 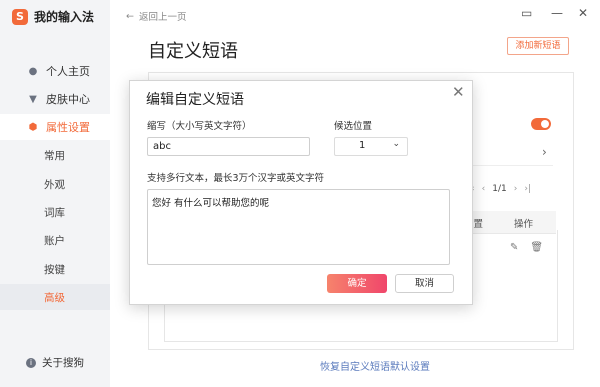 I want to click on chevron-right-icon: ›, so click(x=544, y=152).